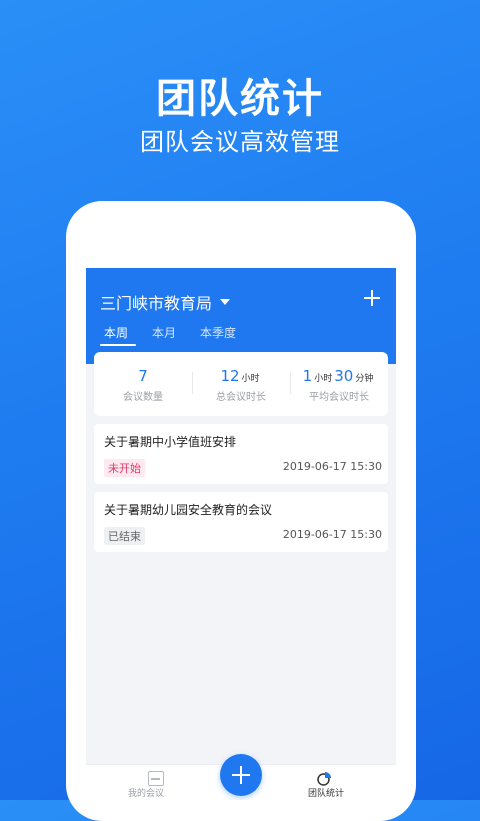 The height and width of the screenshot is (821, 480). I want to click on pie-chart-icon, so click(324, 779).